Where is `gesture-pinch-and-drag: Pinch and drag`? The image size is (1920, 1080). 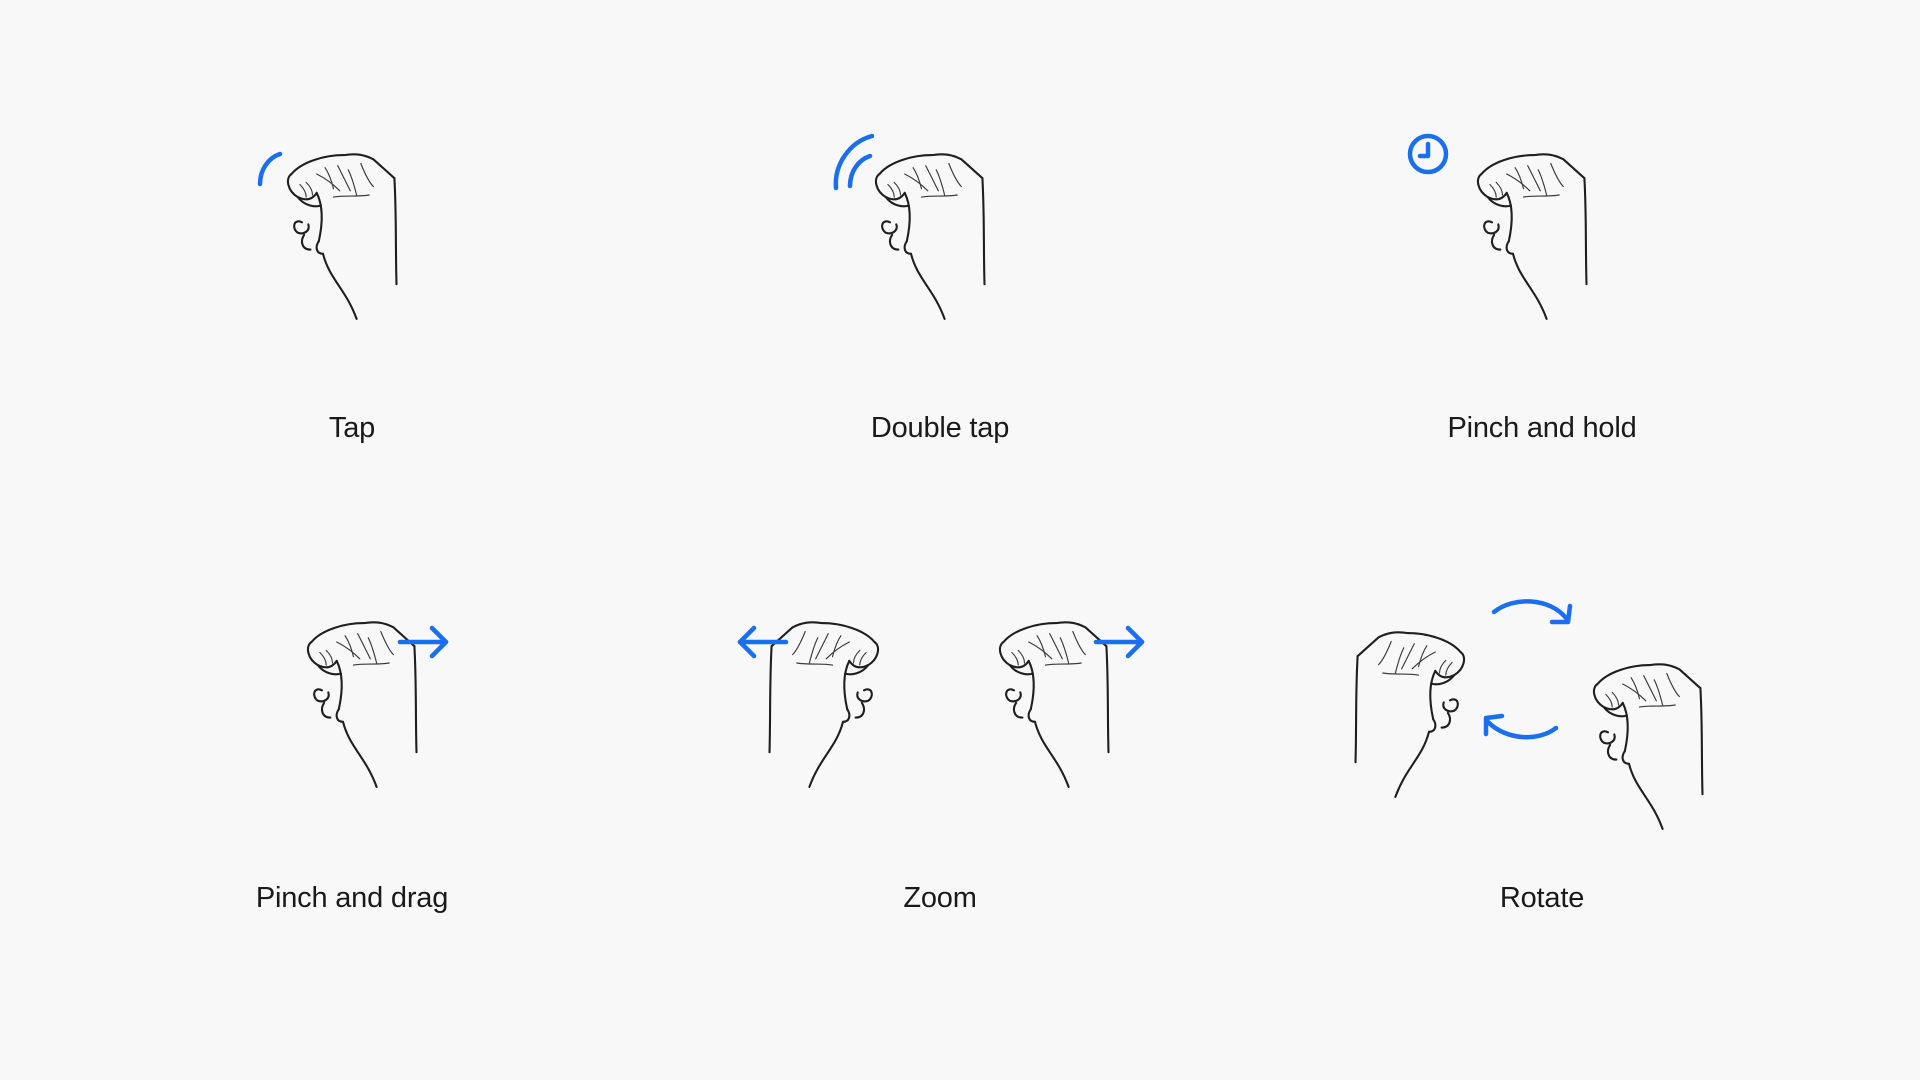
gesture-pinch-and-drag: Pinch and drag is located at coordinates (352, 760).